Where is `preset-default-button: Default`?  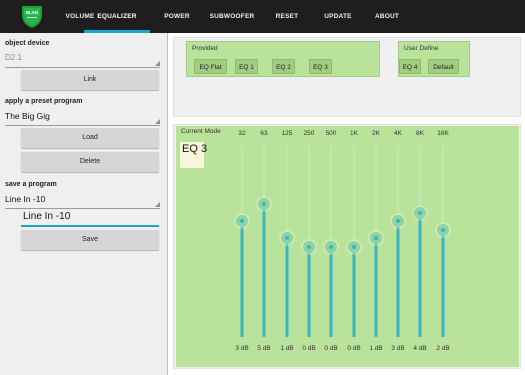 preset-default-button: Default is located at coordinates (443, 66).